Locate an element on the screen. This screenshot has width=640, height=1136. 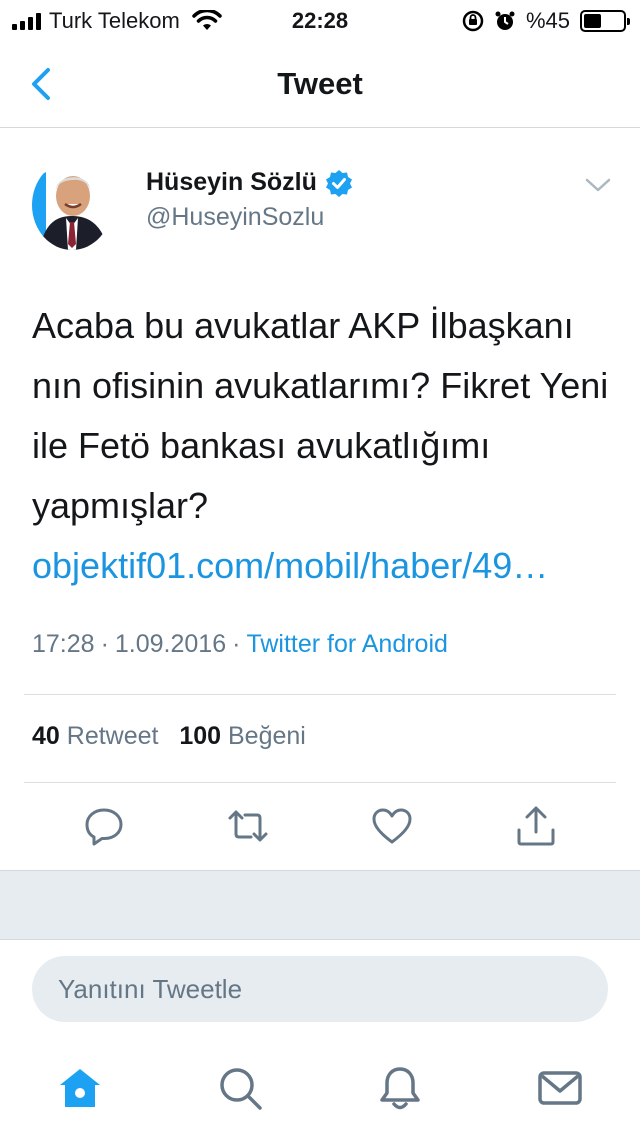
retweet-label: Retweet is located at coordinates (112, 736).